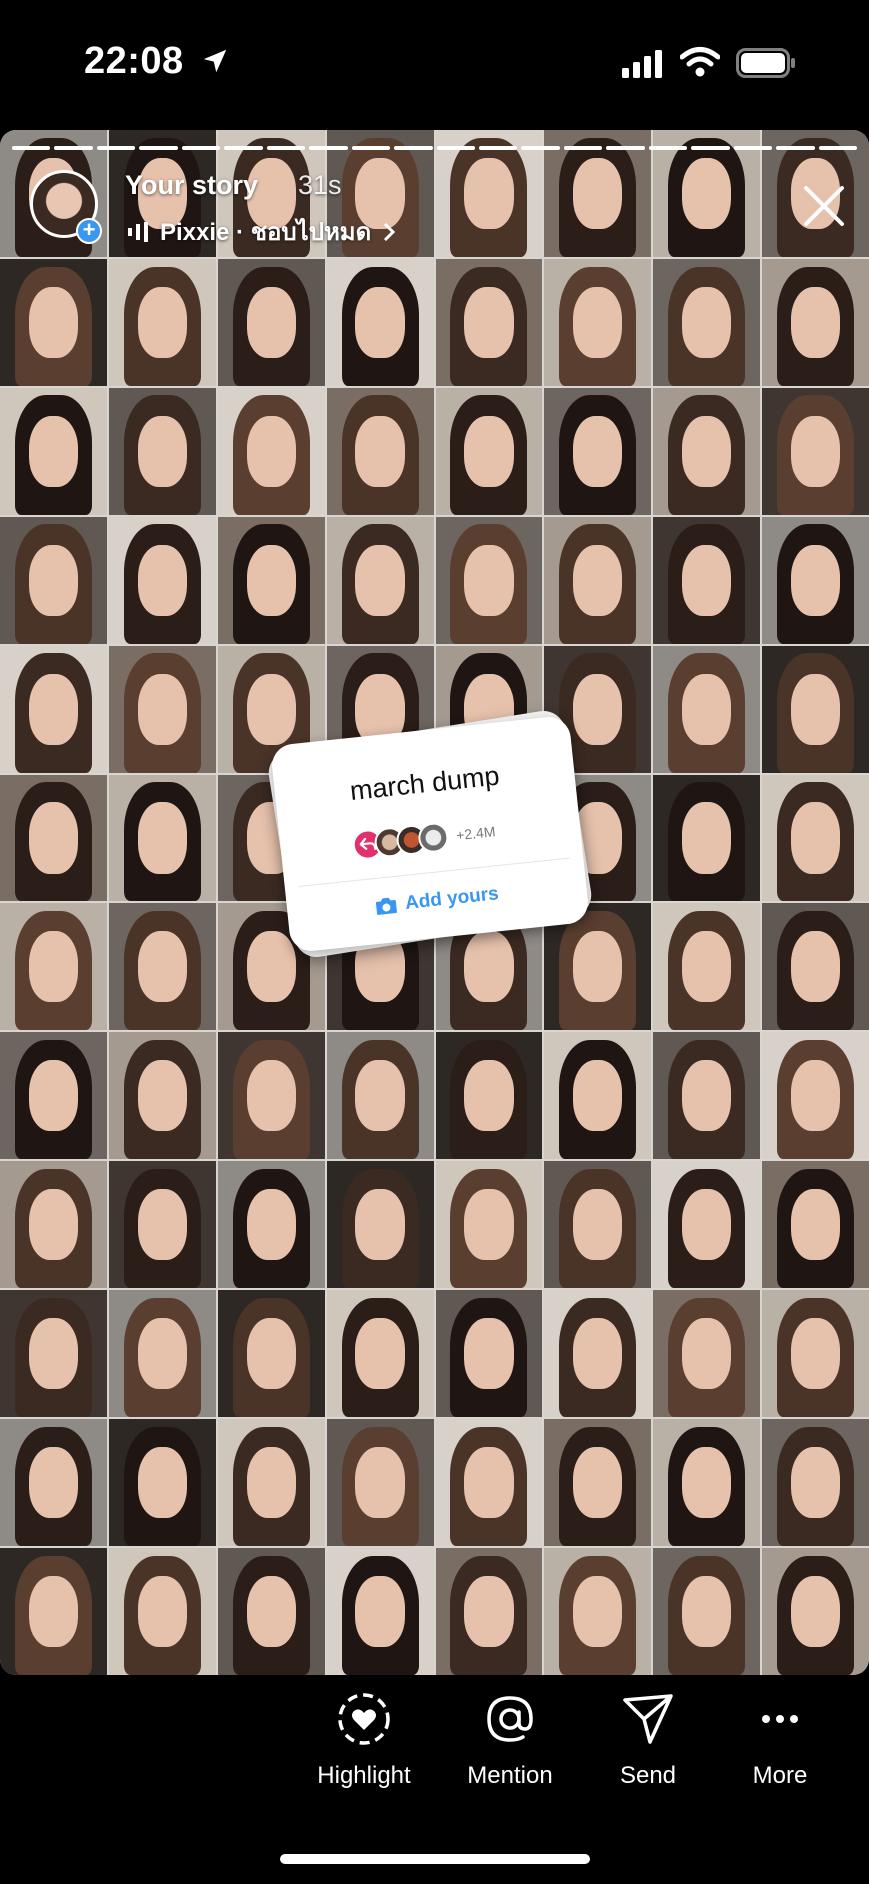 This screenshot has width=869, height=1884. What do you see at coordinates (138, 231) in the screenshot?
I see `audio-bars-icon` at bounding box center [138, 231].